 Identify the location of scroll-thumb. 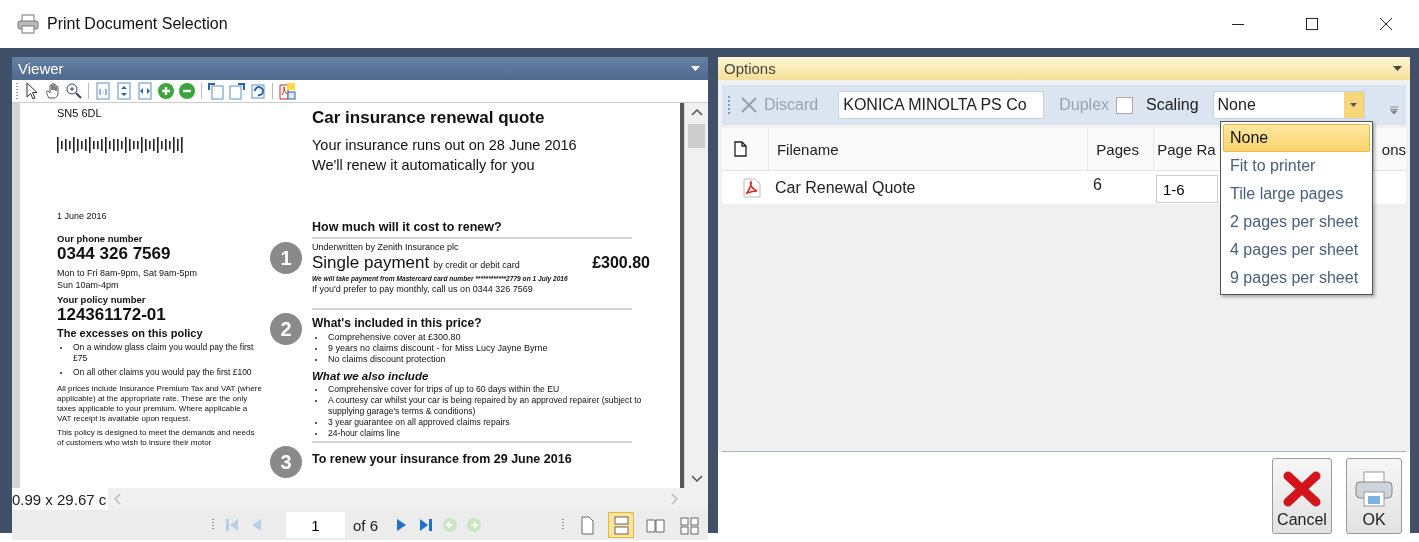
(696, 136).